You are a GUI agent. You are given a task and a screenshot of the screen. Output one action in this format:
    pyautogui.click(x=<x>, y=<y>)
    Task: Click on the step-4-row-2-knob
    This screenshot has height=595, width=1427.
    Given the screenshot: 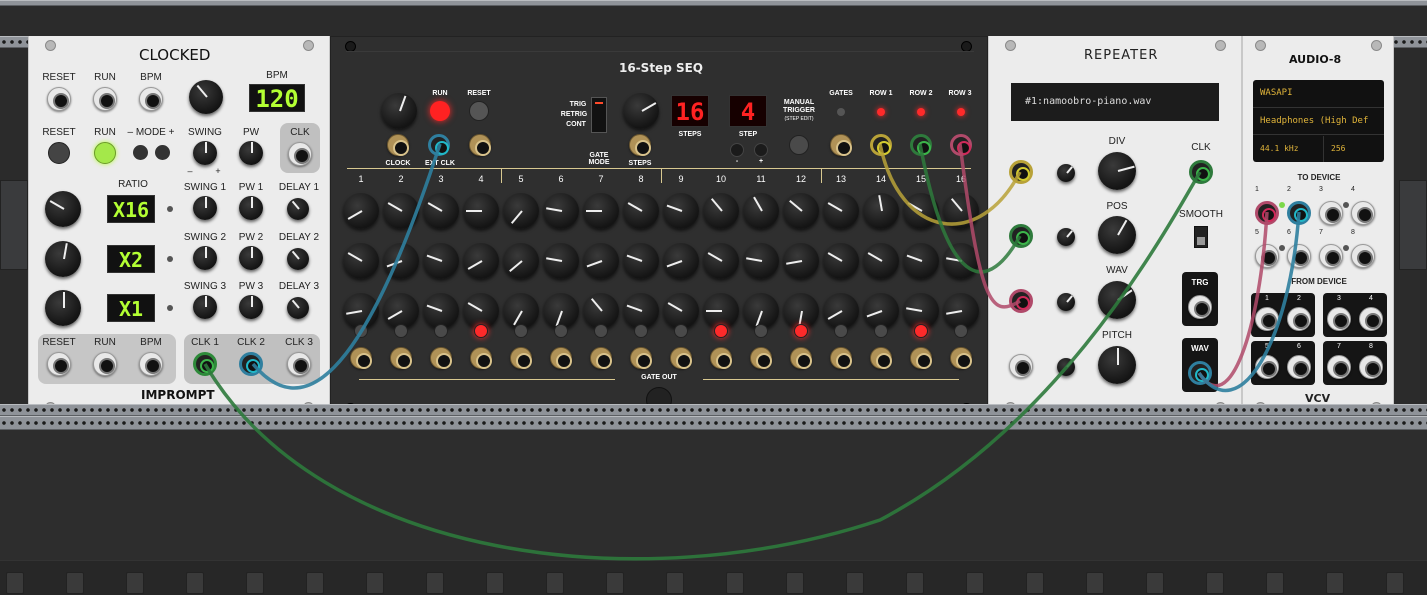 What is the action you would take?
    pyautogui.click(x=481, y=261)
    